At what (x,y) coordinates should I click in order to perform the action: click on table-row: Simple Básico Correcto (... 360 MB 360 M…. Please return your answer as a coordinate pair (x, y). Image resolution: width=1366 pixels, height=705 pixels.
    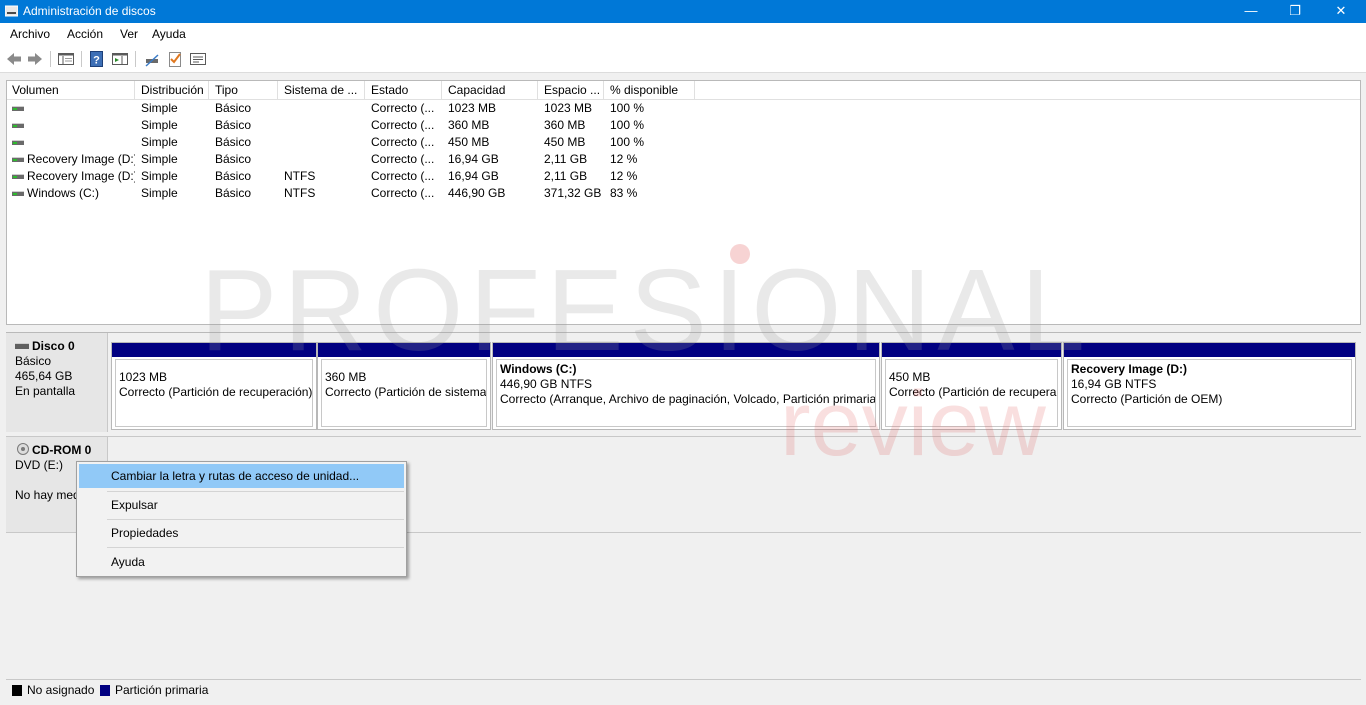
    Looking at the image, I should click on (683, 125).